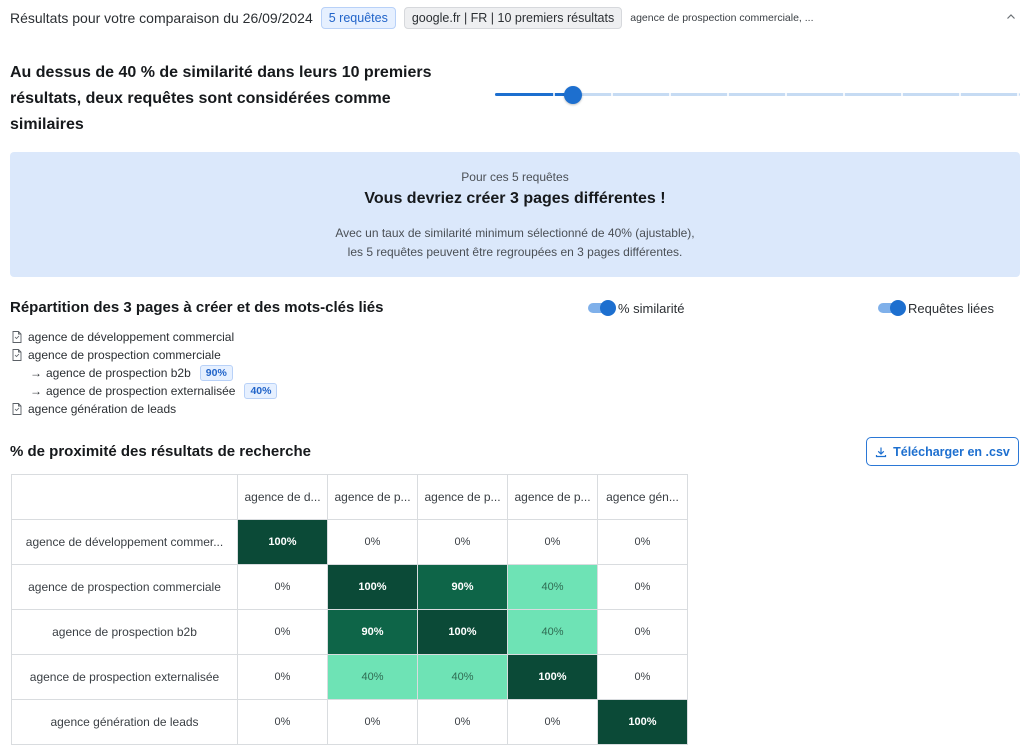 Image resolution: width=1030 pixels, height=751 pixels. I want to click on related-query-item: → agence de prospection externalisée 40%, so click(145, 391).